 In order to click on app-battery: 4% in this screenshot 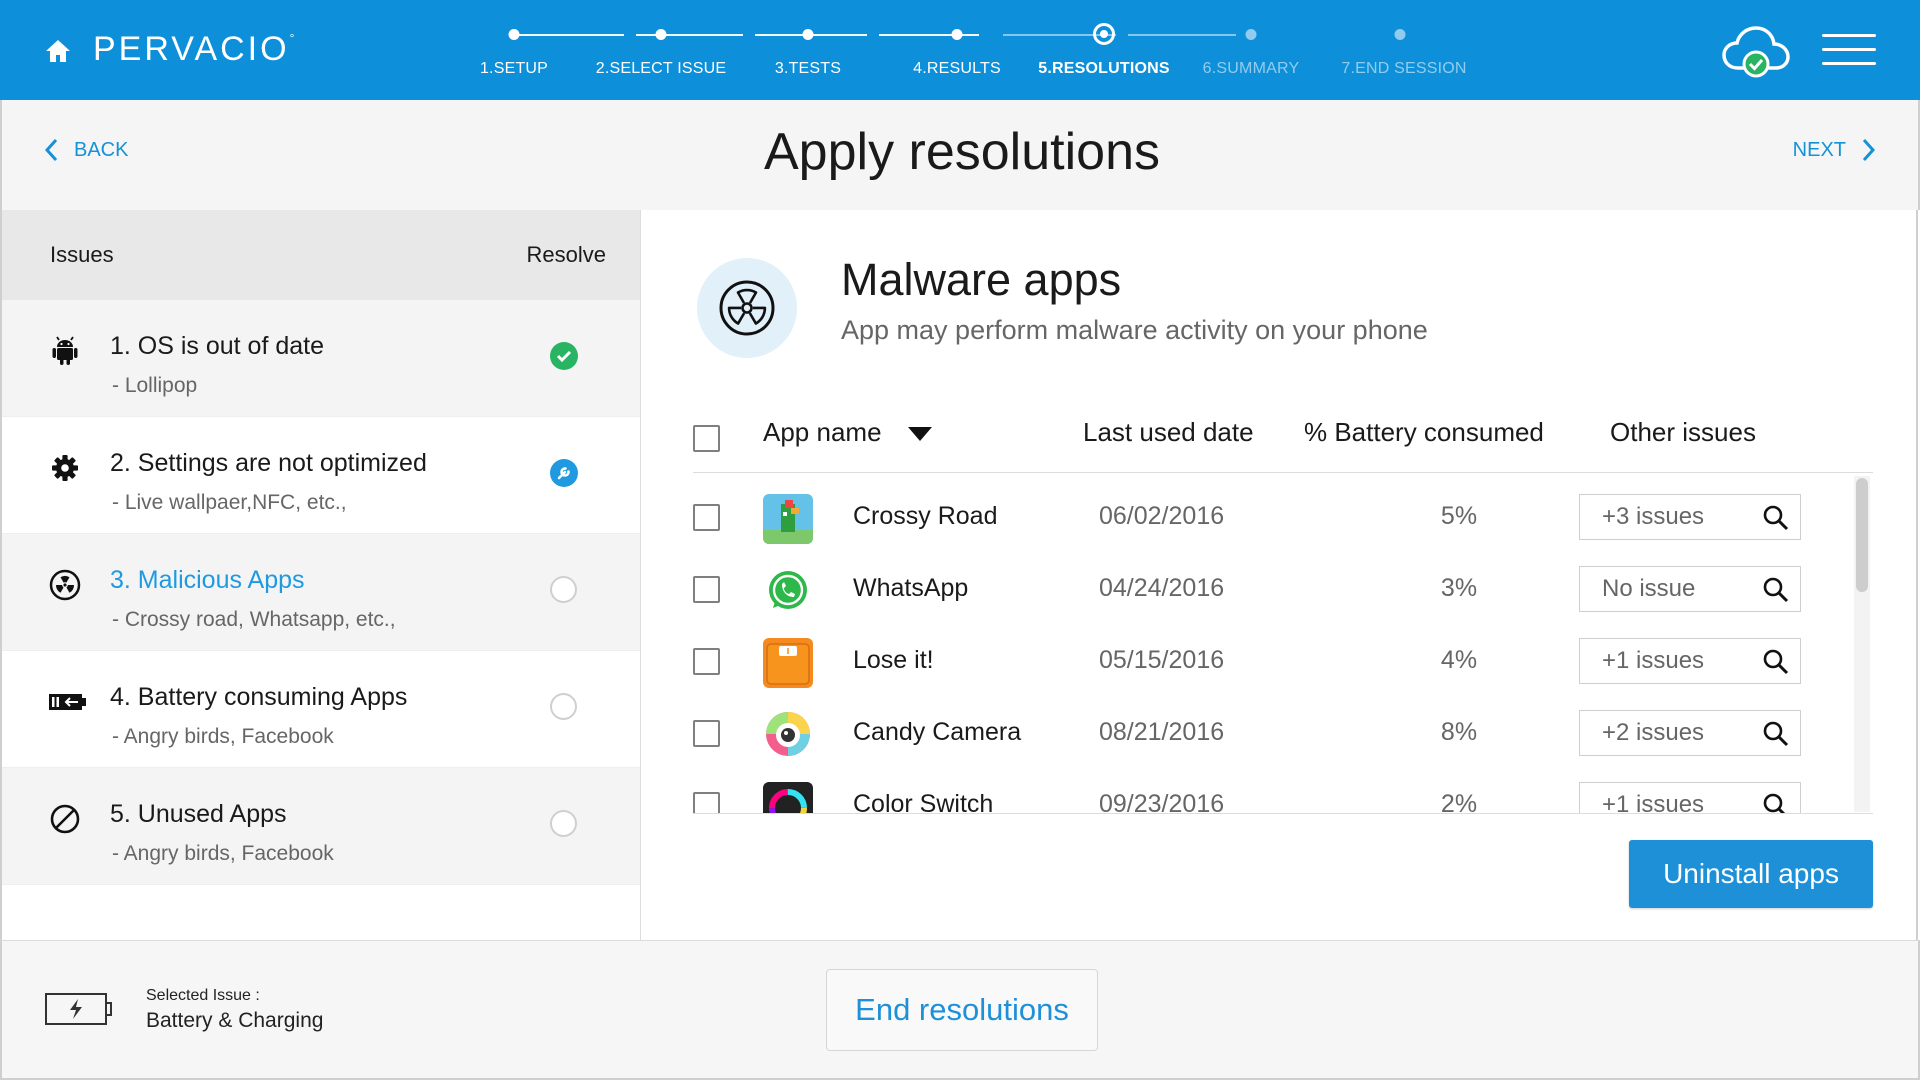, I will do `click(1459, 660)`.